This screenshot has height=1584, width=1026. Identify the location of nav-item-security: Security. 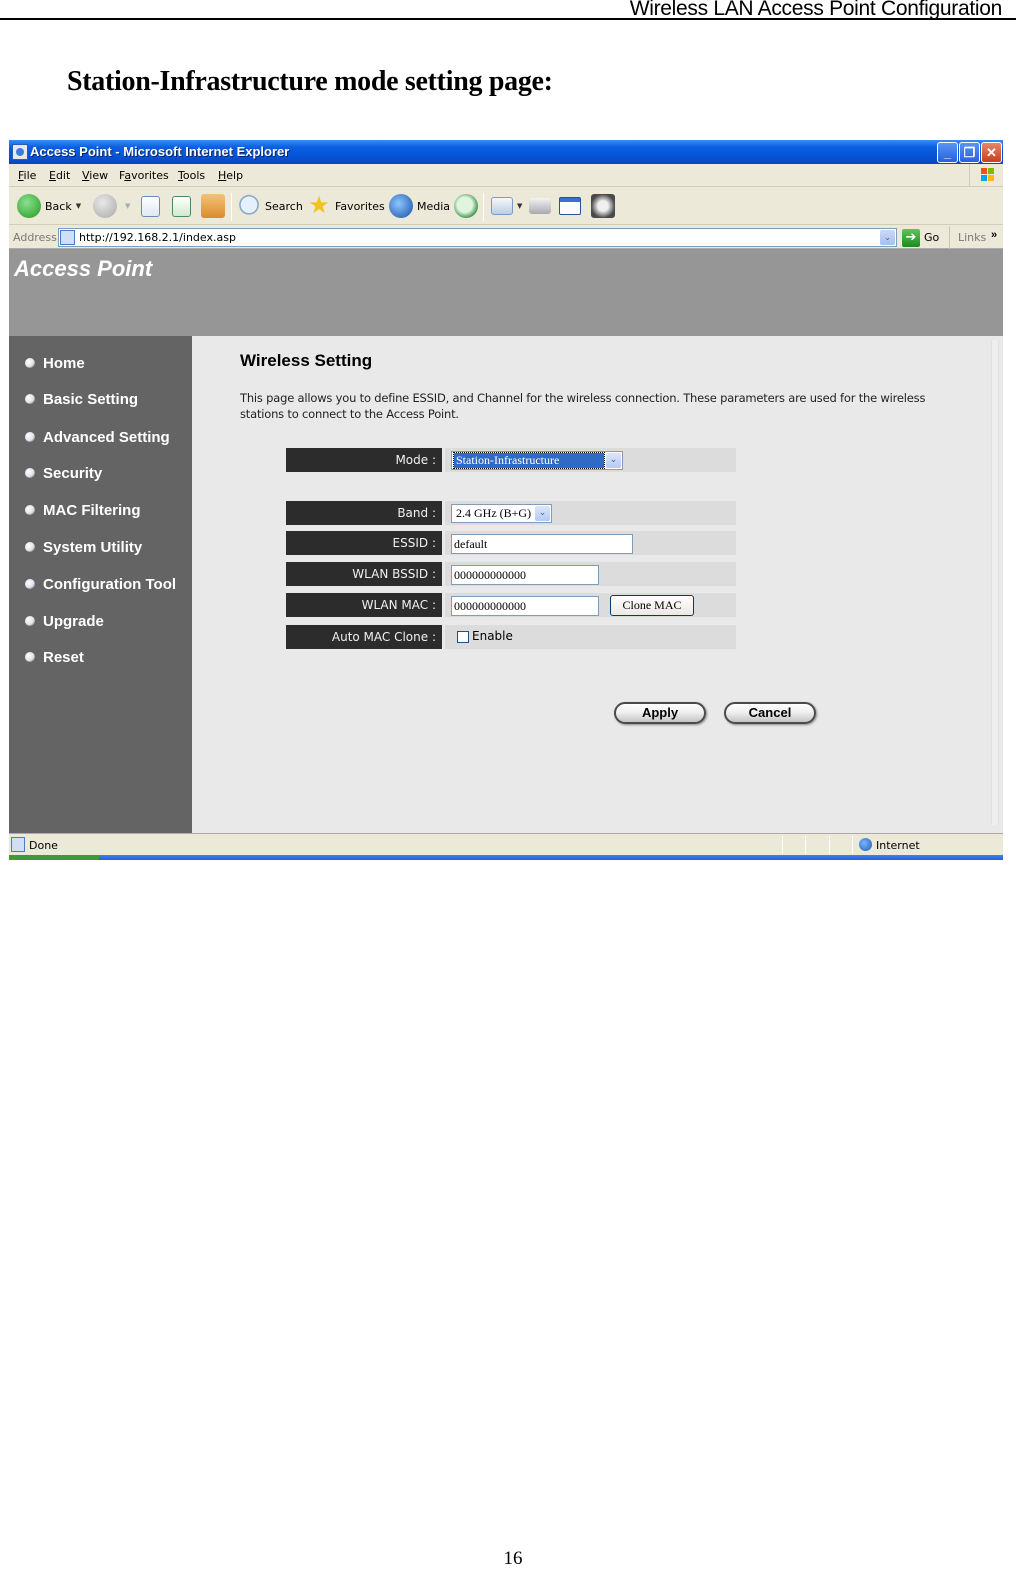
(63, 473).